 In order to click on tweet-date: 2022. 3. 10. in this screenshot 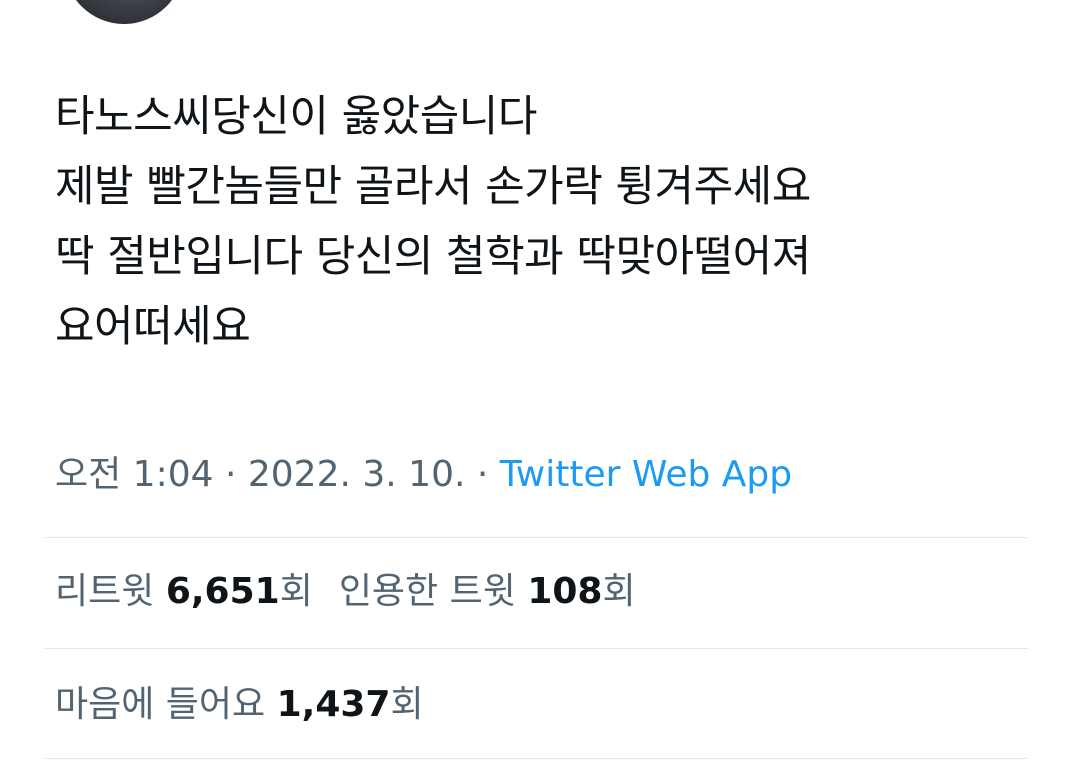, I will do `click(357, 474)`.